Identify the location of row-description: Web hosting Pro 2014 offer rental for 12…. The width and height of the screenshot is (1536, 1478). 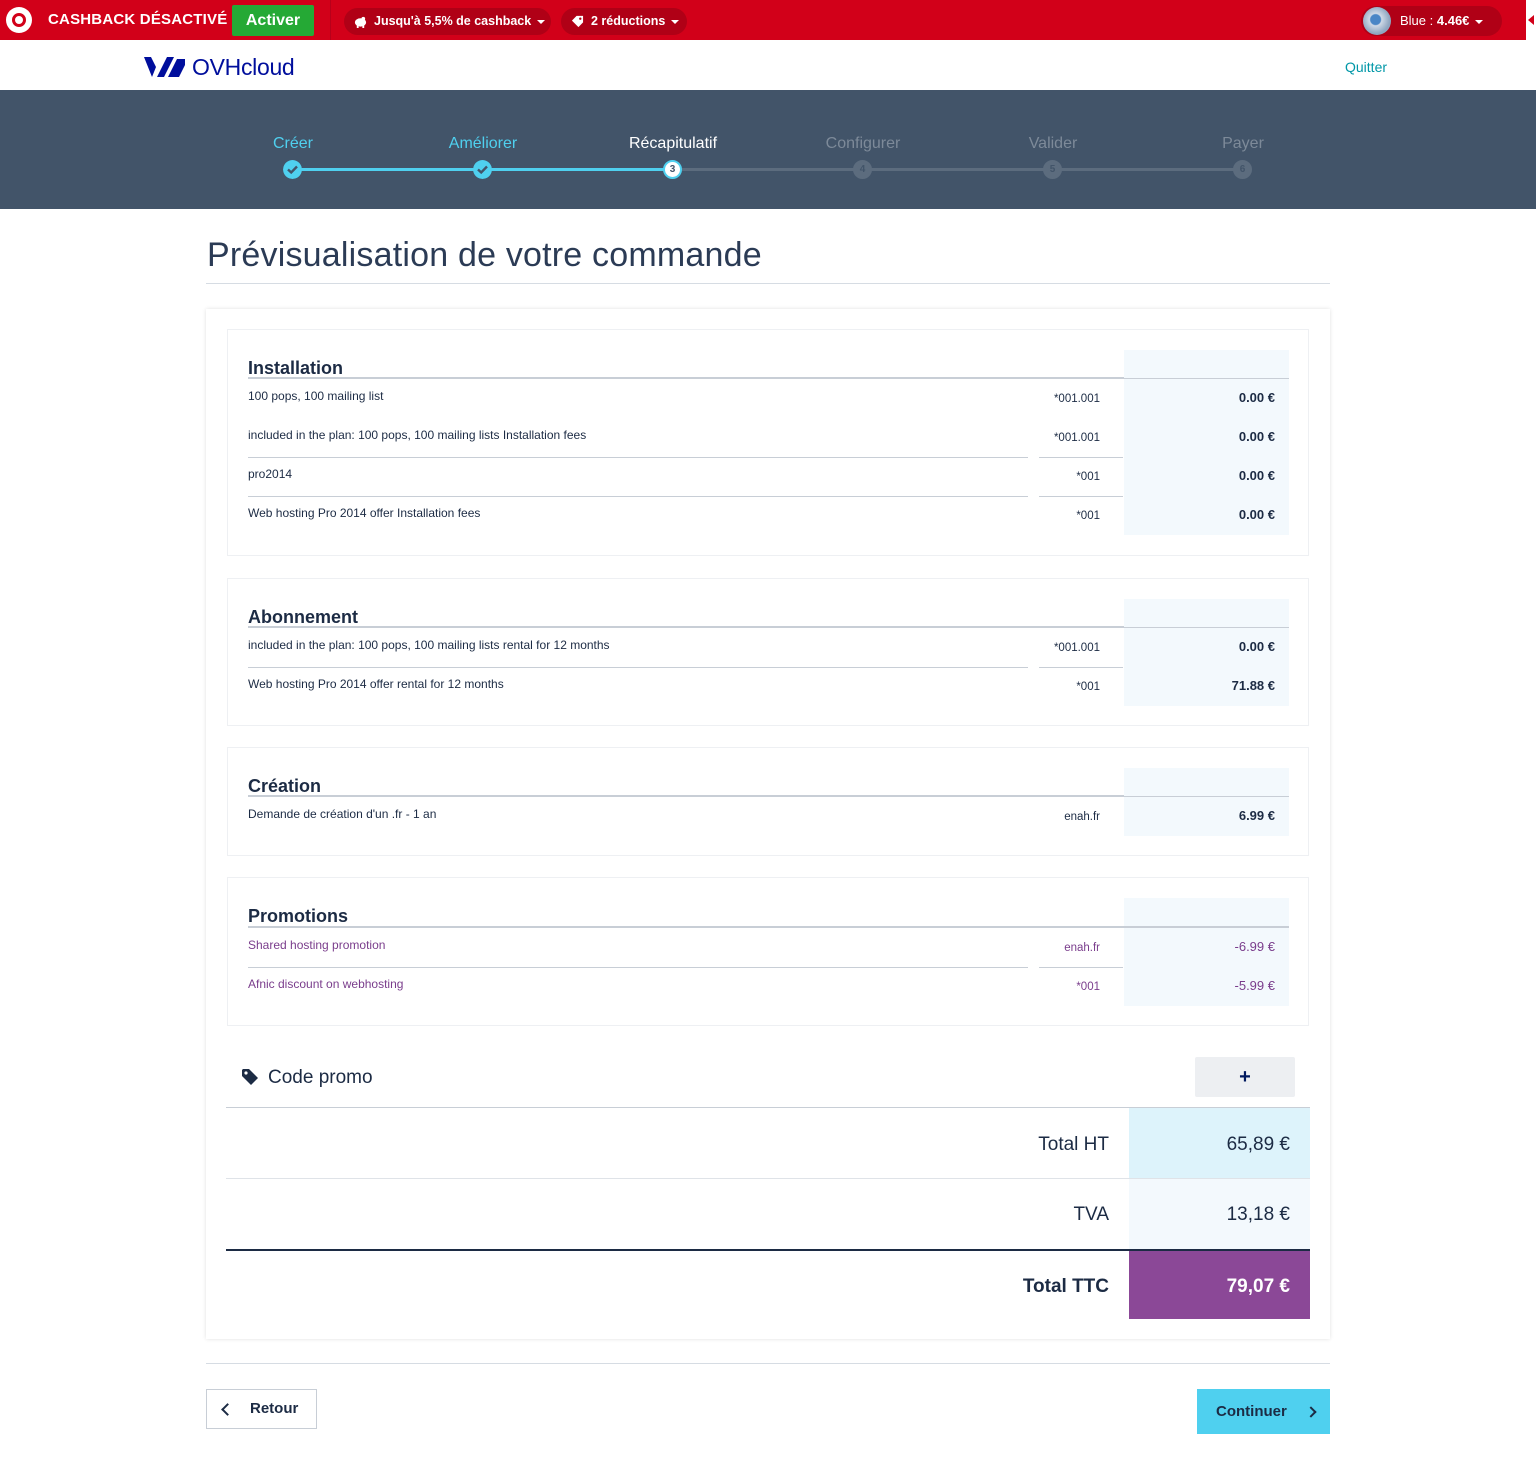
(376, 684).